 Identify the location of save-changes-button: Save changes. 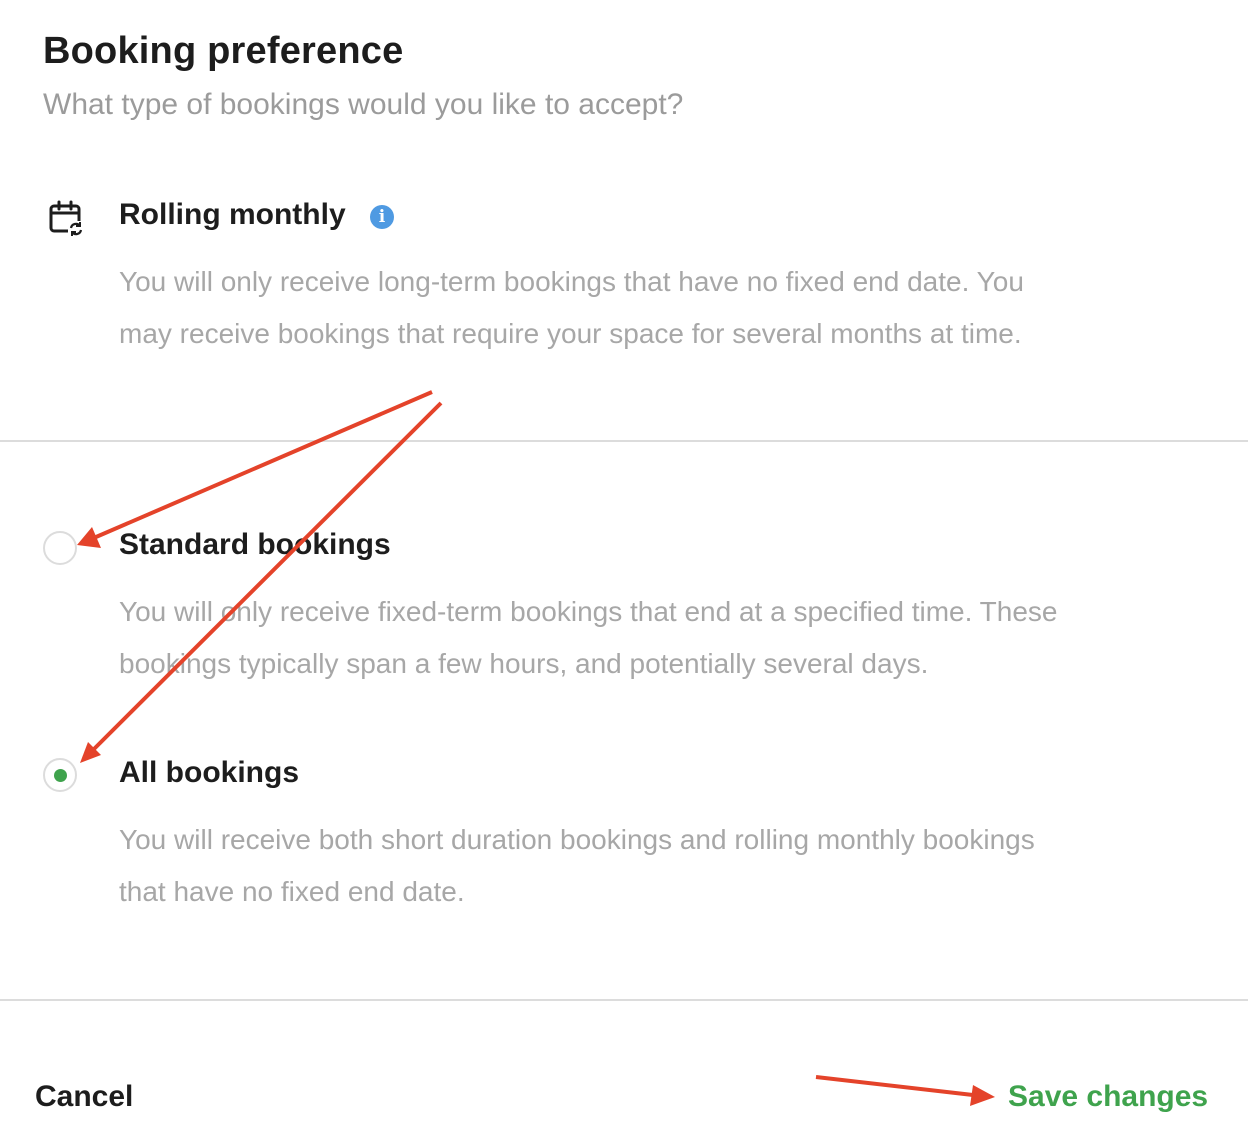
(1108, 1097).